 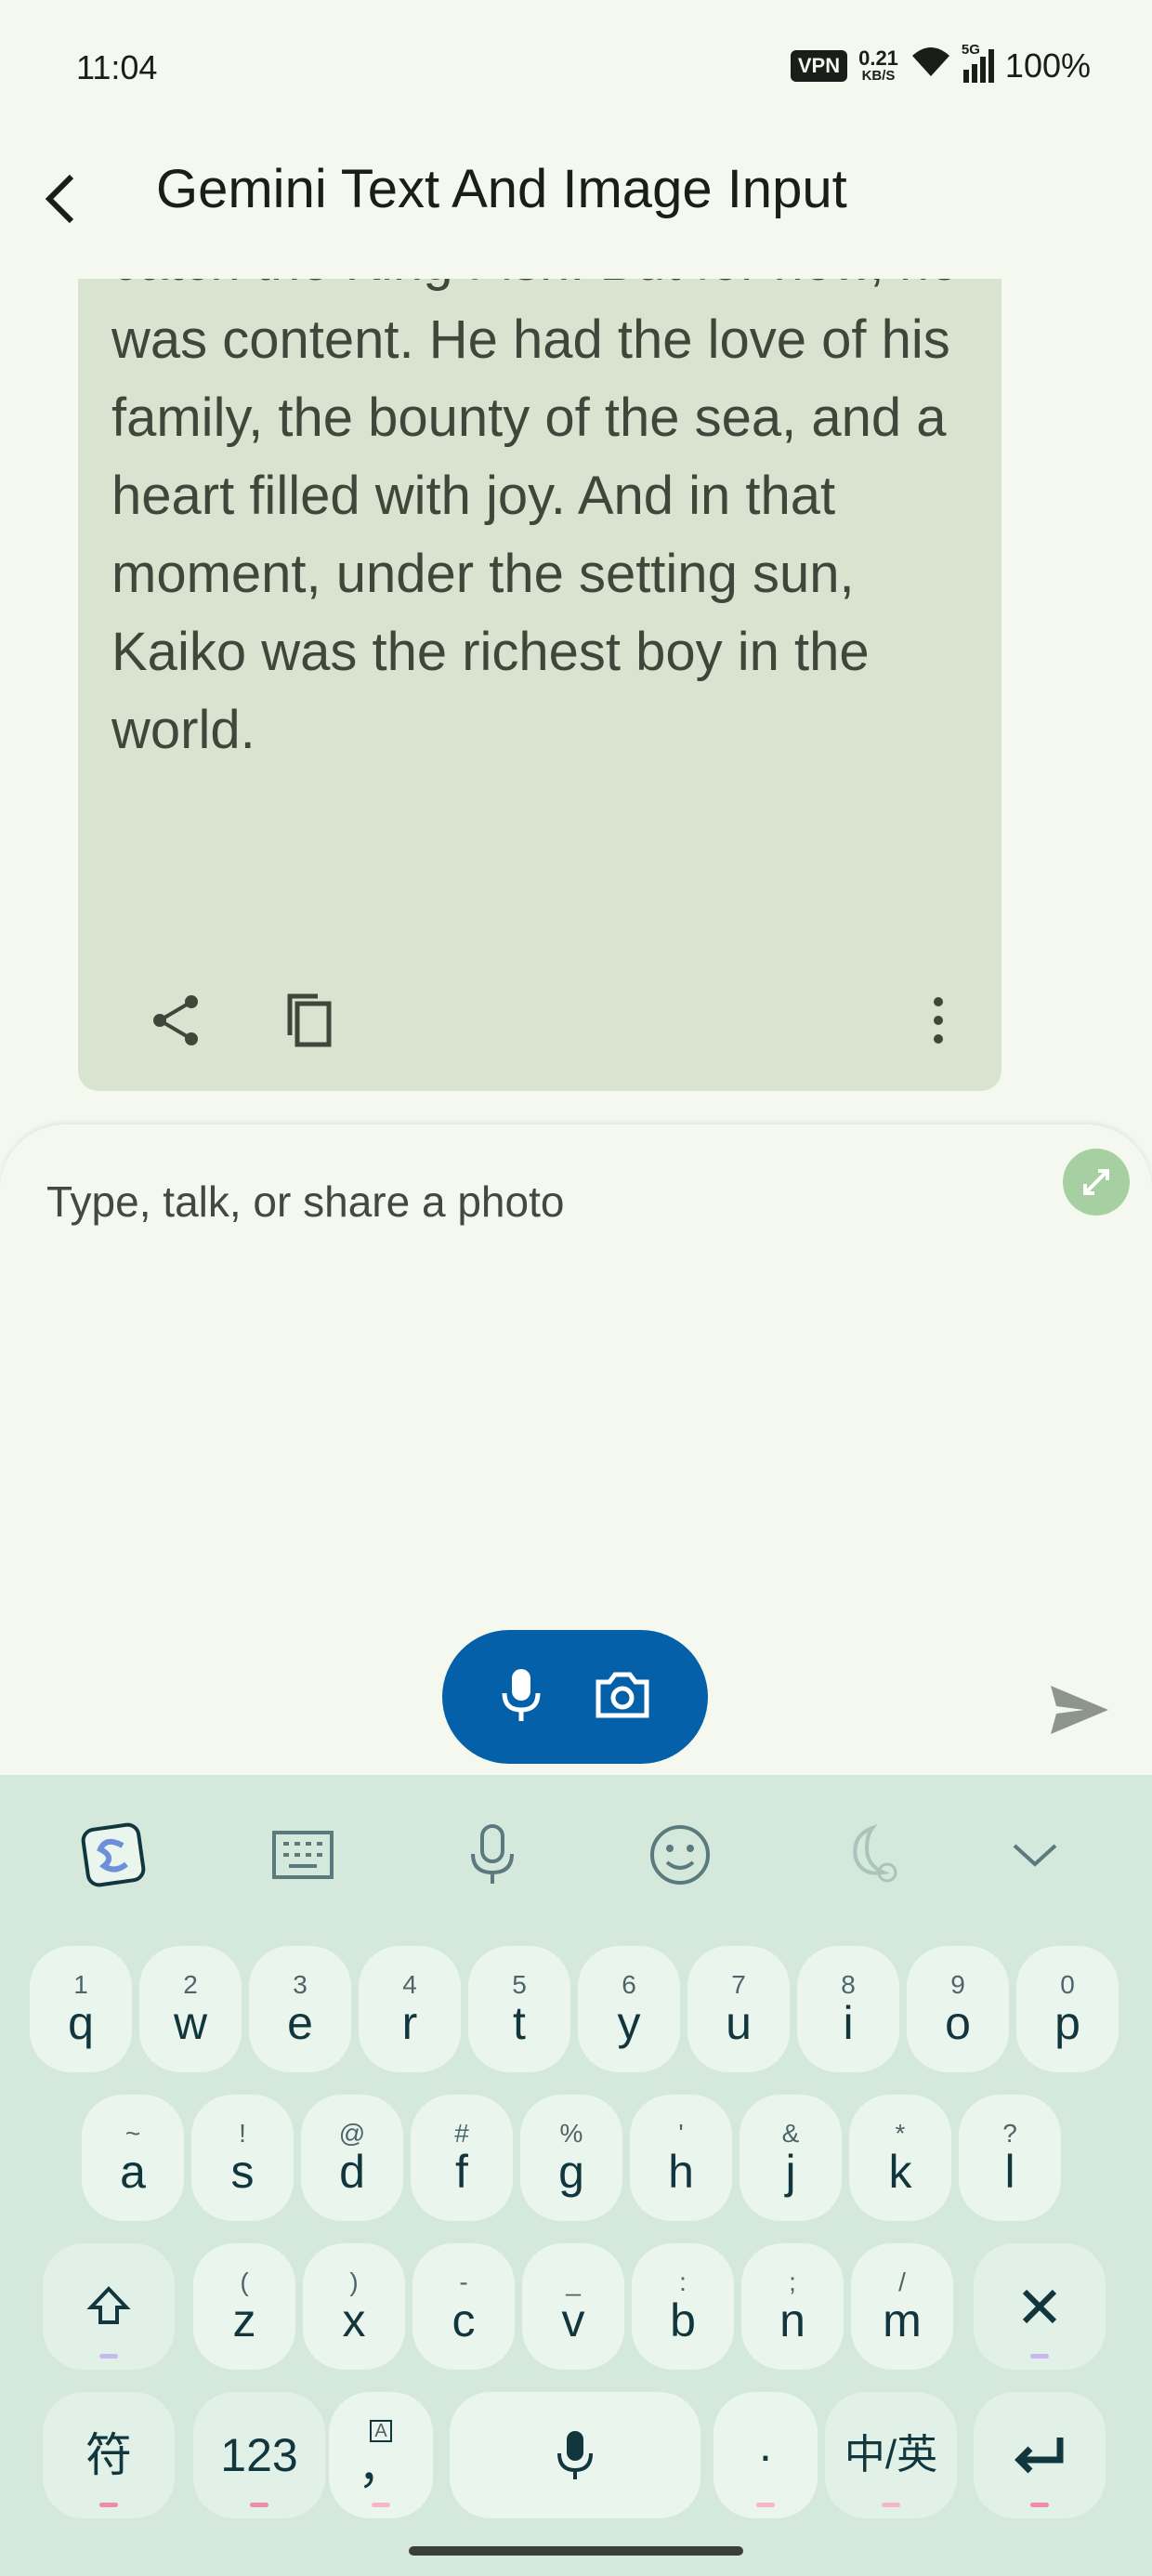 What do you see at coordinates (576, 69) in the screenshot?
I see `status-bar: 11:04 VPN 0.21 KB/S 5G 100%` at bounding box center [576, 69].